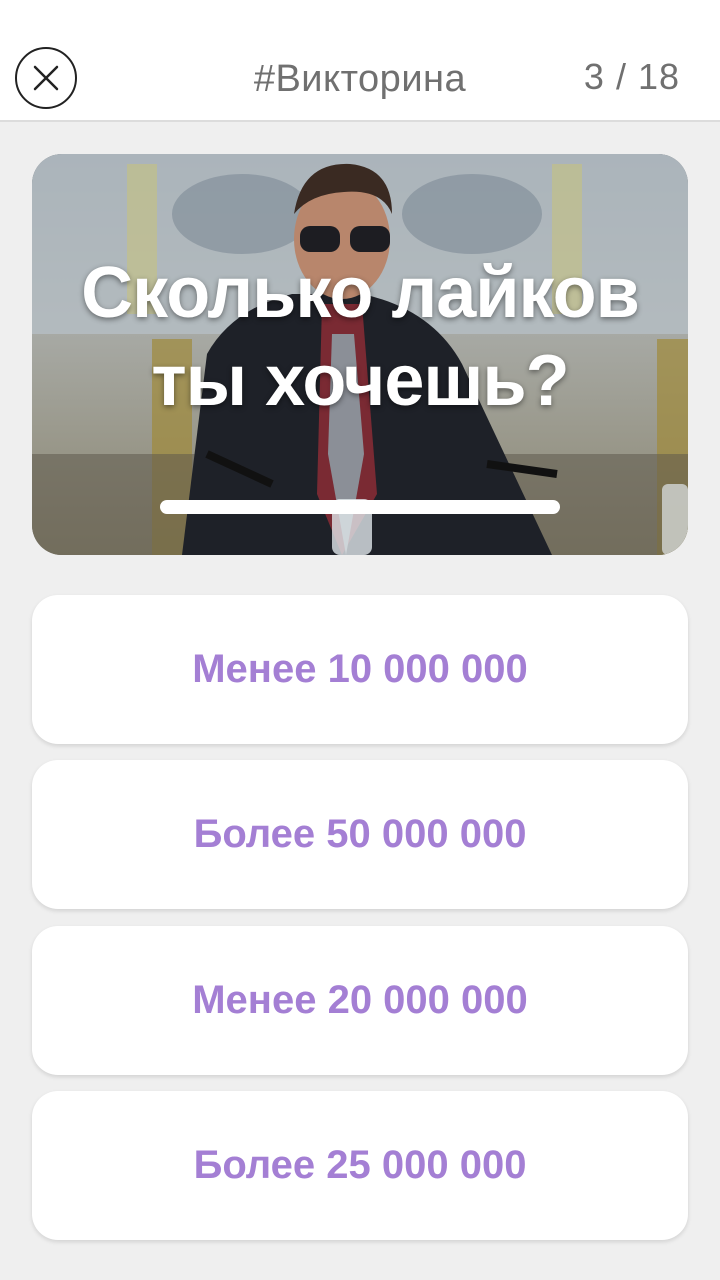 The height and width of the screenshot is (1280, 720). I want to click on question-counter: 3 / 18, so click(631, 76).